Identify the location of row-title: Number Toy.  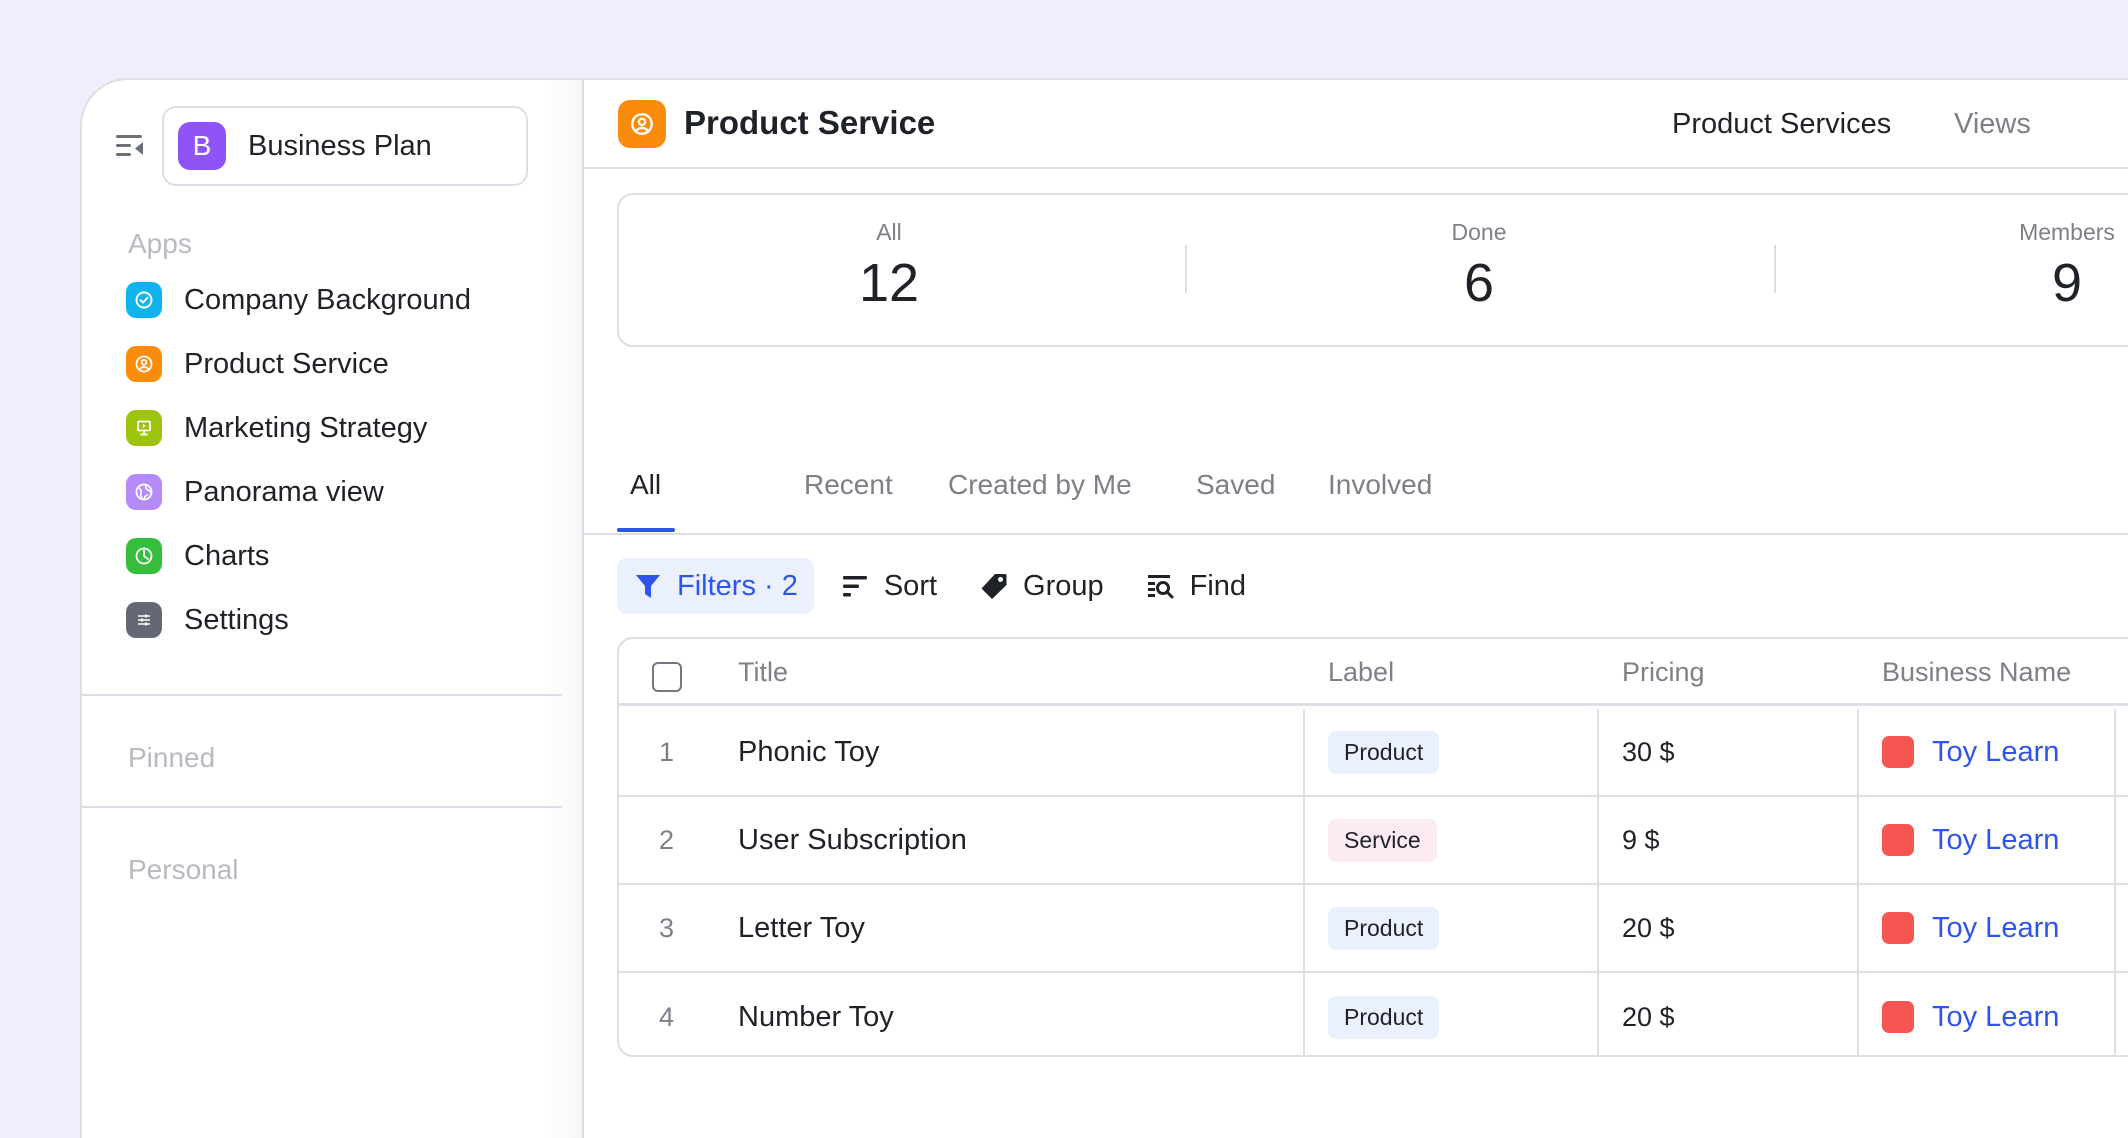
(816, 1017).